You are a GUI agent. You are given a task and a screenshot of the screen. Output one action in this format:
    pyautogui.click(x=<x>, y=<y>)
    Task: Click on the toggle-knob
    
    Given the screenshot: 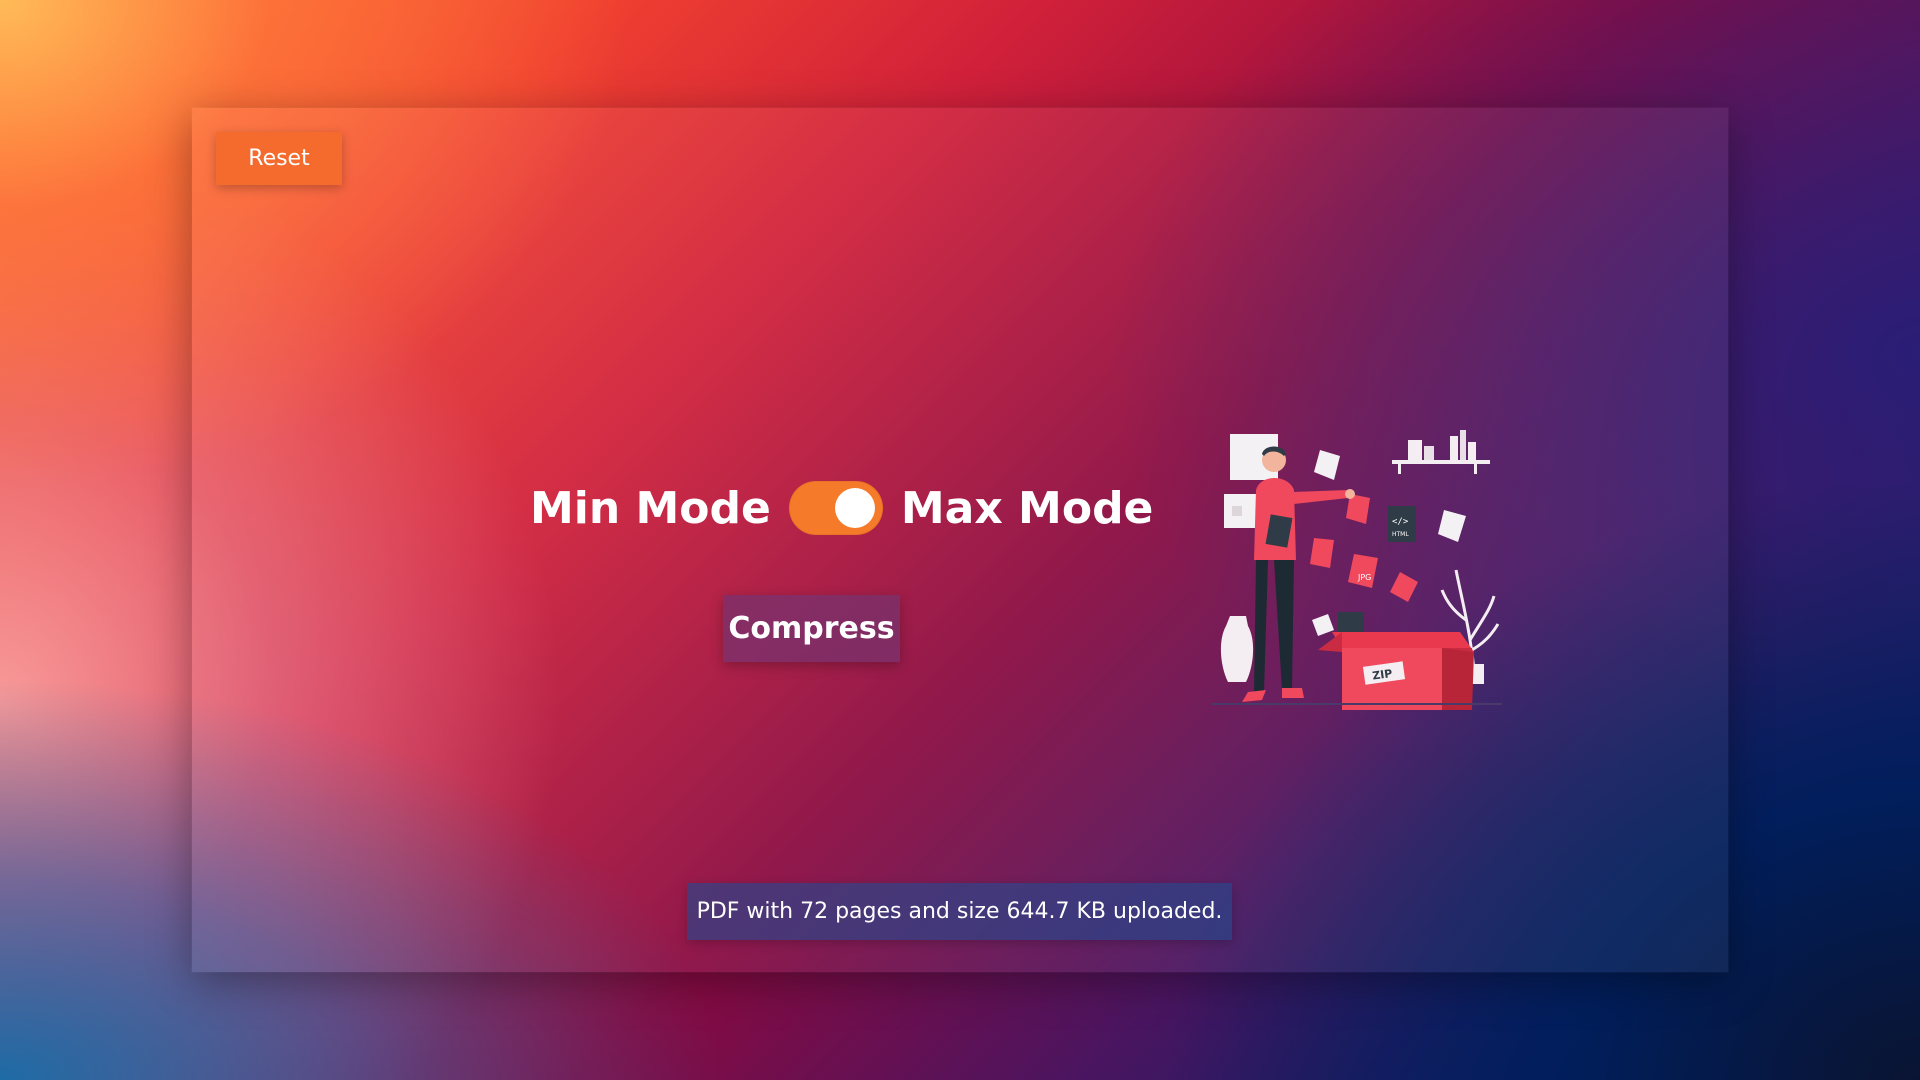 What is the action you would take?
    pyautogui.click(x=854, y=508)
    